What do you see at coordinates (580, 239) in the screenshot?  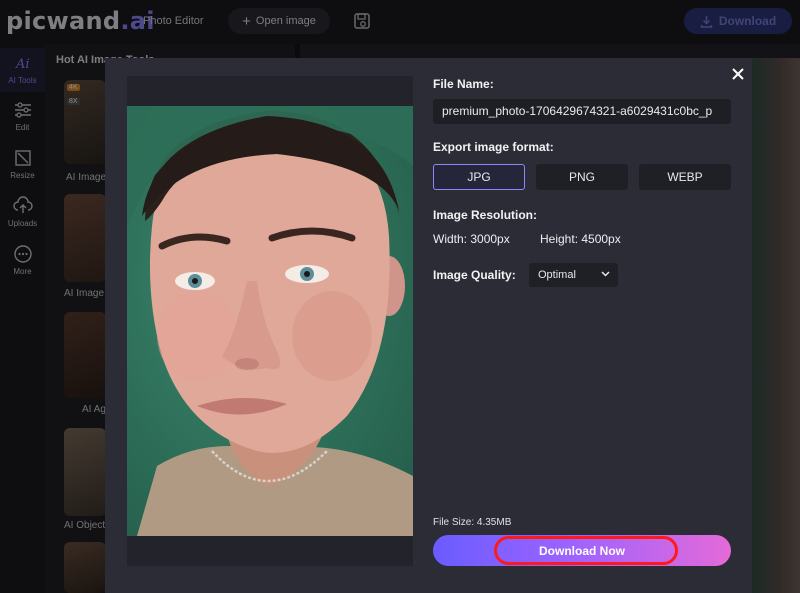 I see `height-value: Height: 4500px` at bounding box center [580, 239].